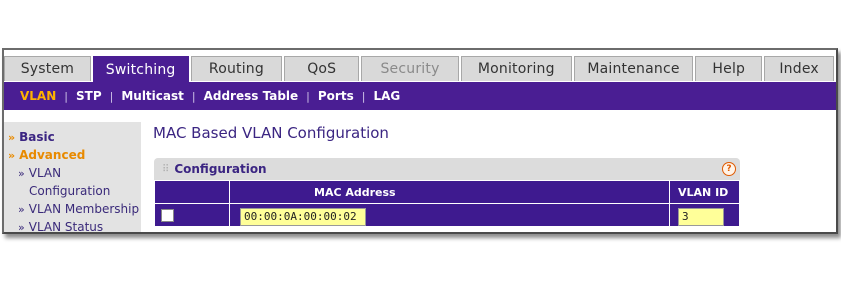  I want to click on sidebar-item-label: VLAN Membership, so click(84, 209).